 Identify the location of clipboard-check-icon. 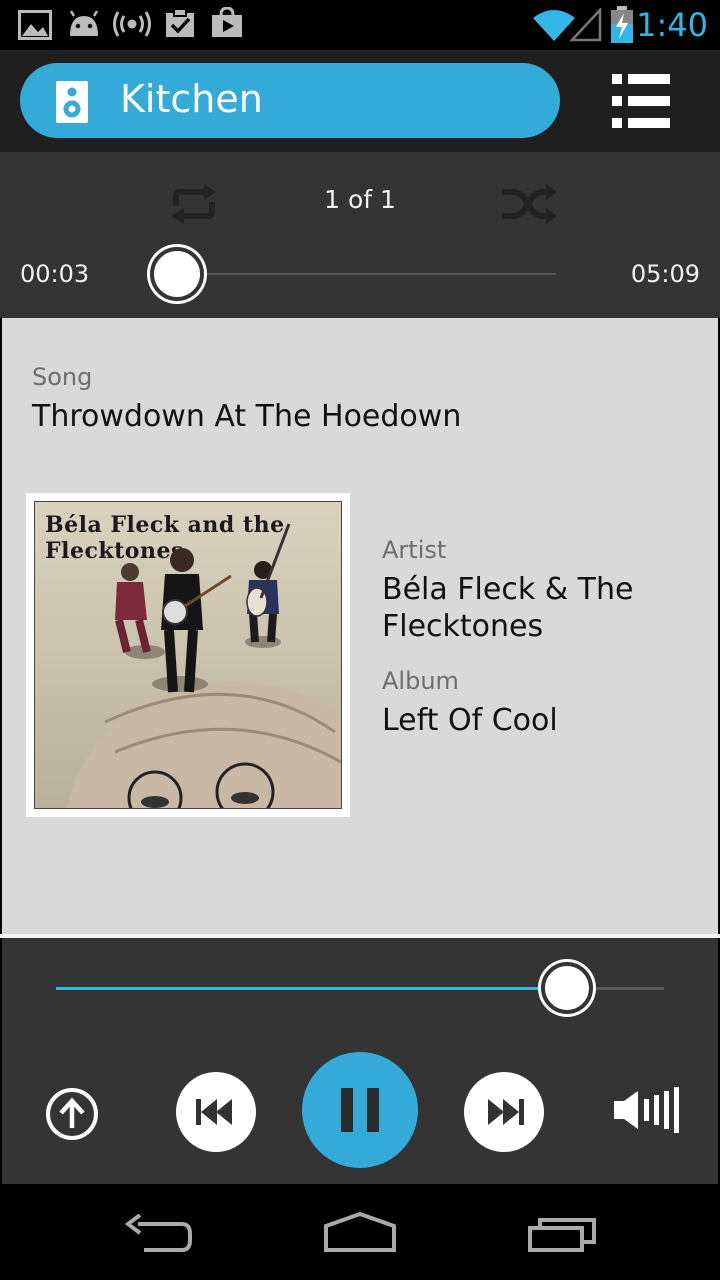
(180, 22).